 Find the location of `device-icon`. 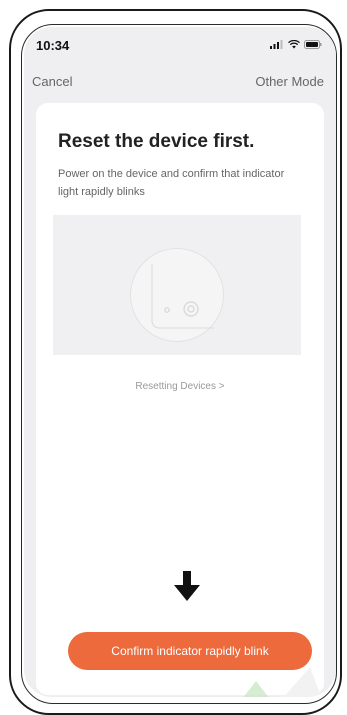

device-icon is located at coordinates (182, 296).